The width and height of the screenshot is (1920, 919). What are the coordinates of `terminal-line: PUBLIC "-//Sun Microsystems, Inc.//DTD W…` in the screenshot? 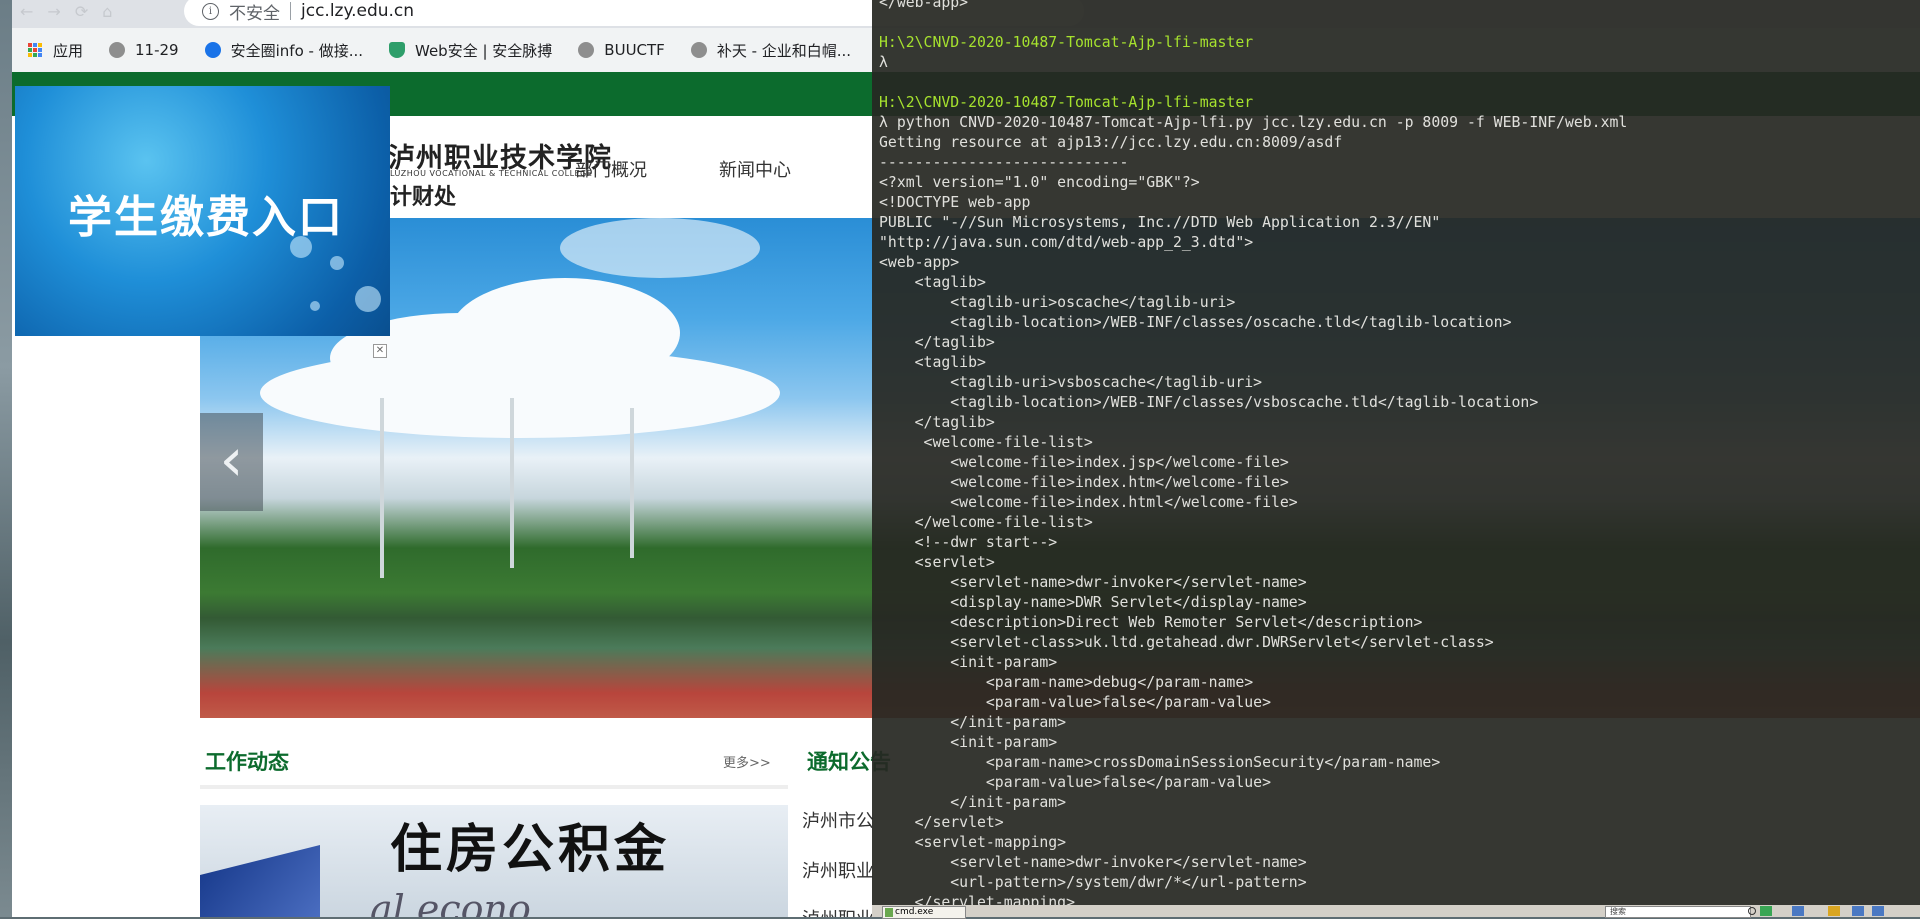 It's located at (1160, 222).